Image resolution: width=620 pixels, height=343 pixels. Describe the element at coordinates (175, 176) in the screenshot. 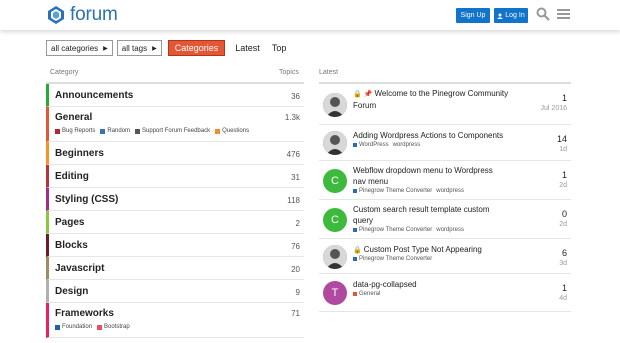

I see `category-row: Editing 31` at that location.